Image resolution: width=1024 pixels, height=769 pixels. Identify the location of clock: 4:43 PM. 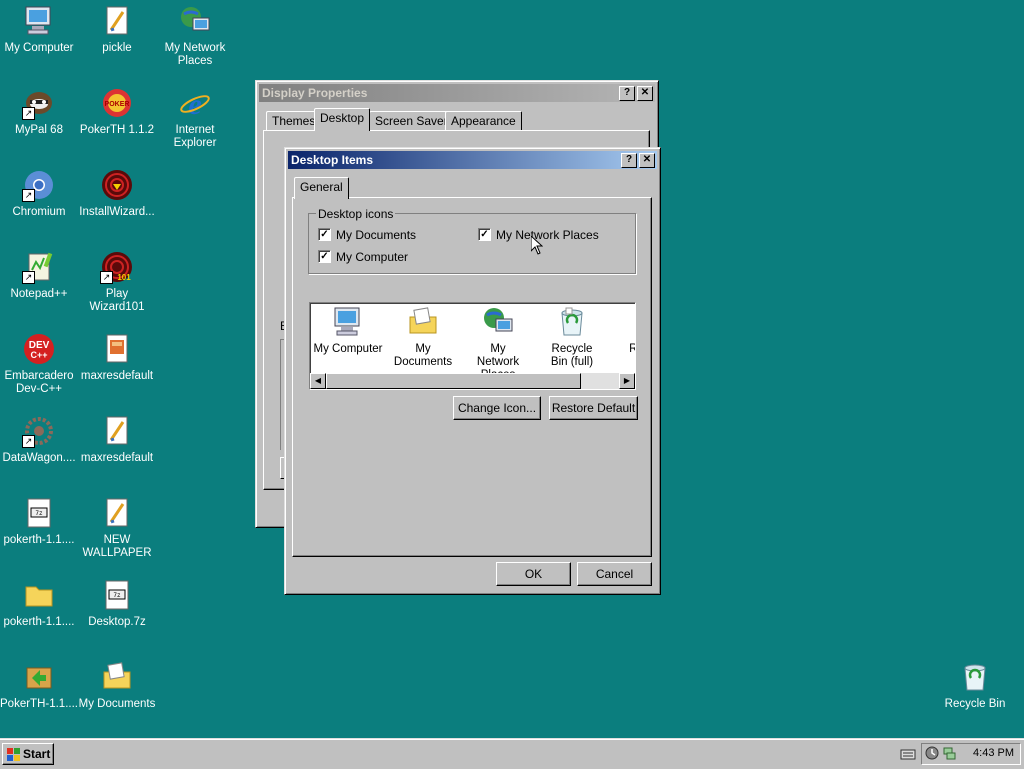
(993, 753).